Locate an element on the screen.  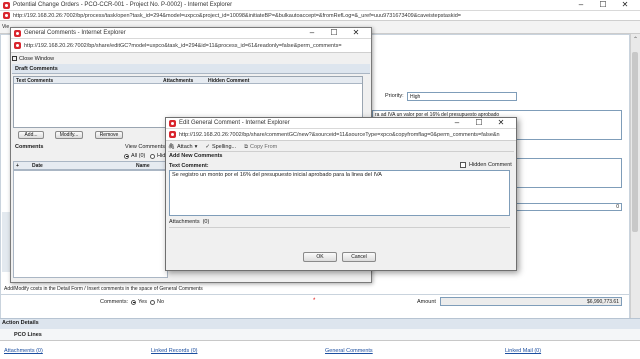
comments-list is located at coordinates (90, 224).